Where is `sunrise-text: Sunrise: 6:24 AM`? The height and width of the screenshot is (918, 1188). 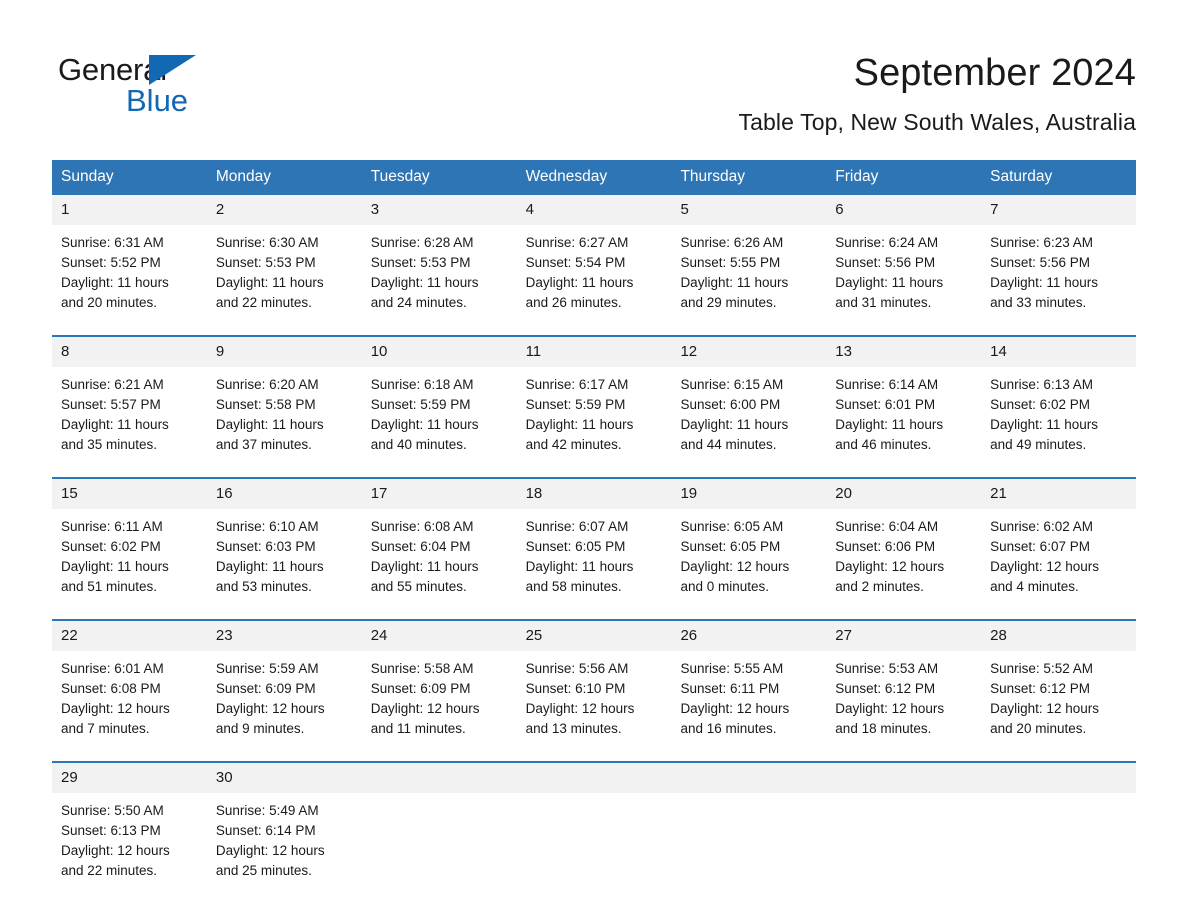 sunrise-text: Sunrise: 6:24 AM is located at coordinates (887, 242).